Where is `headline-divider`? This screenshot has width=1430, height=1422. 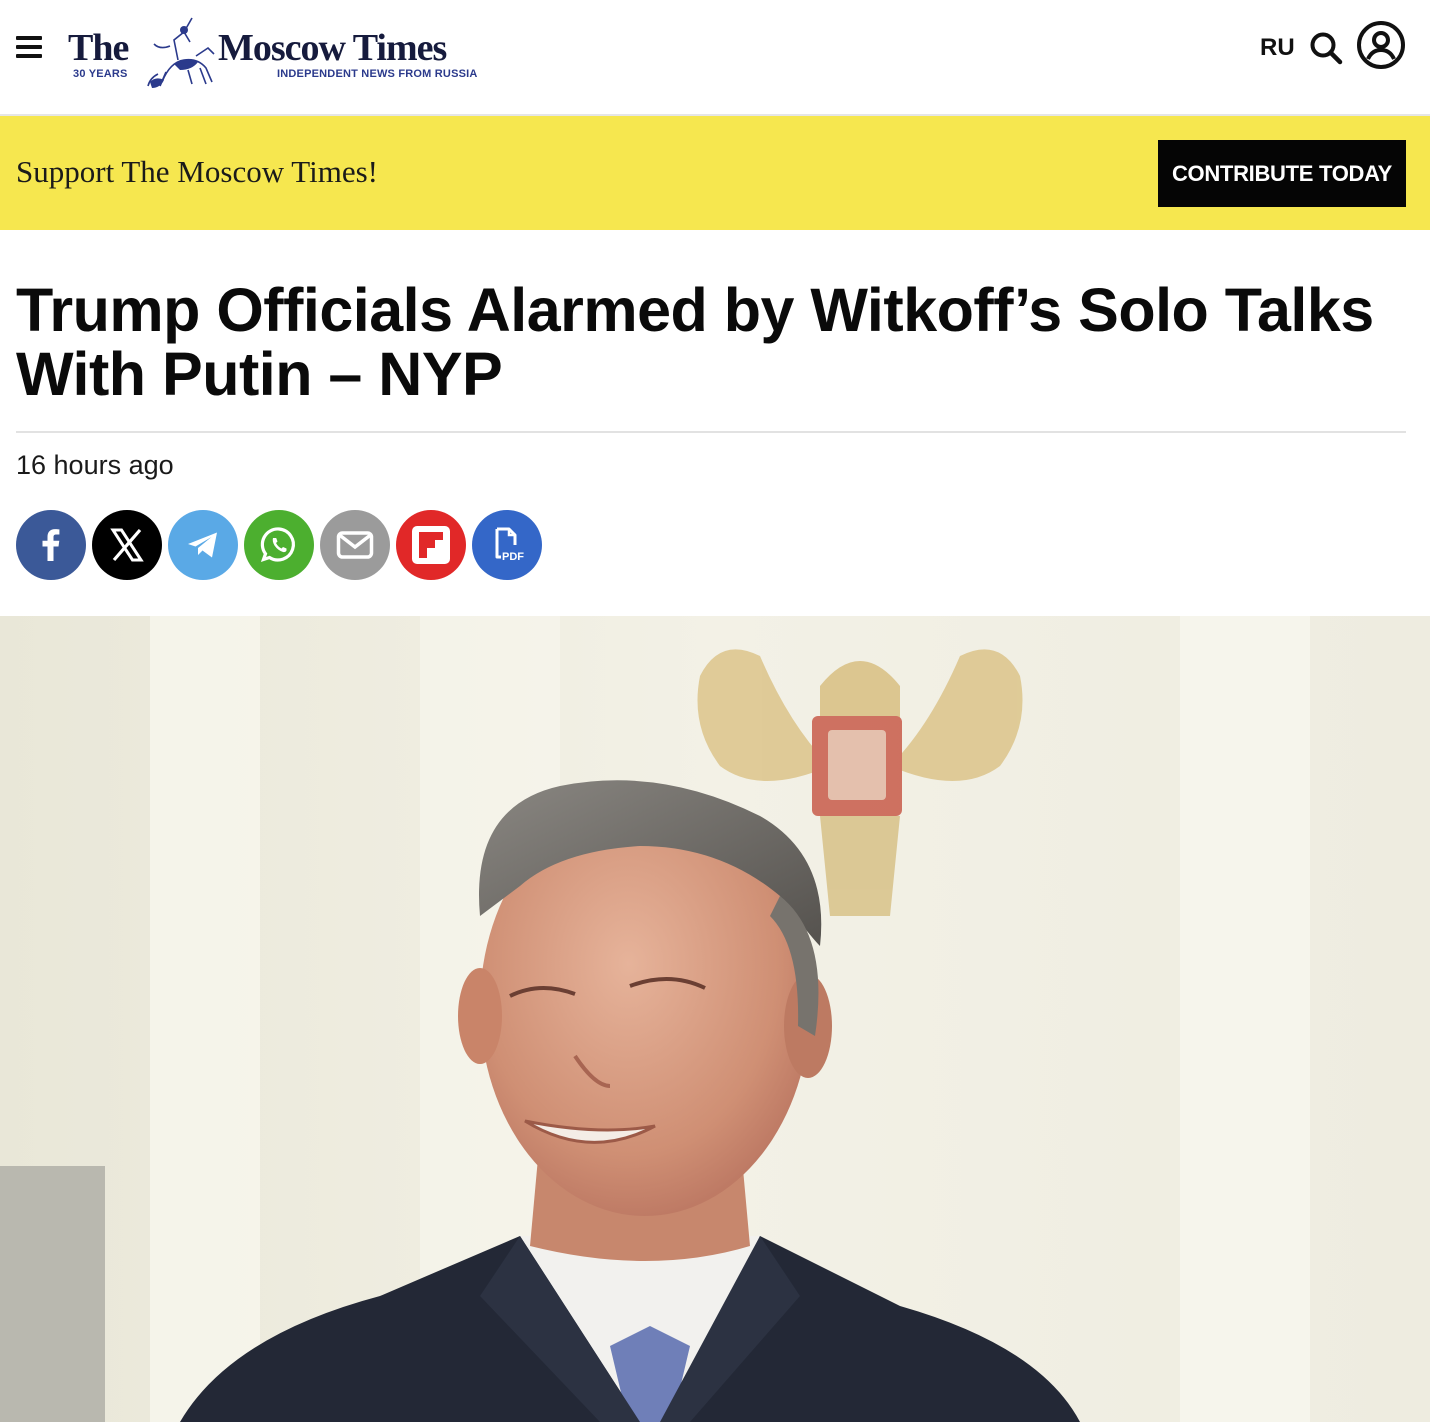
headline-divider is located at coordinates (711, 432).